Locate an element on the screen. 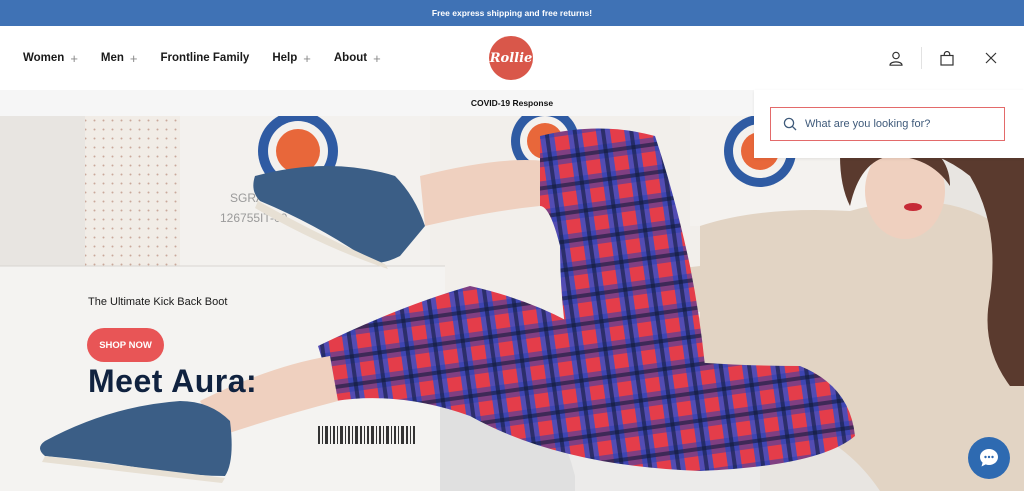  nav-item-women: Women + is located at coordinates (50, 58).